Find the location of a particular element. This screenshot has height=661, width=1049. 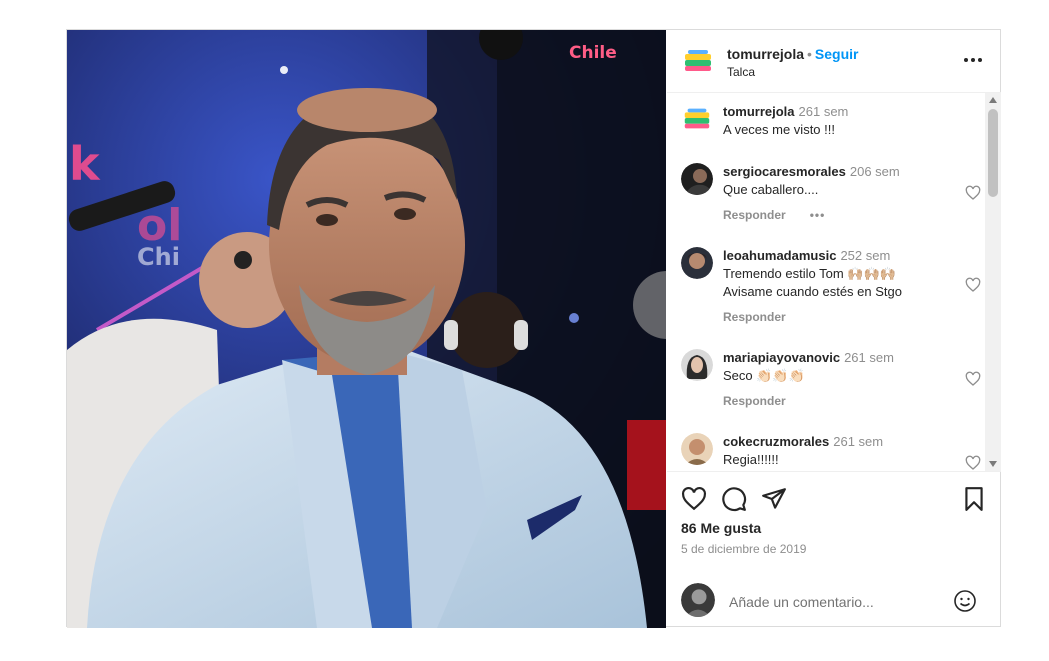

post-date: 5 de diciembre de 2019 is located at coordinates (744, 549).